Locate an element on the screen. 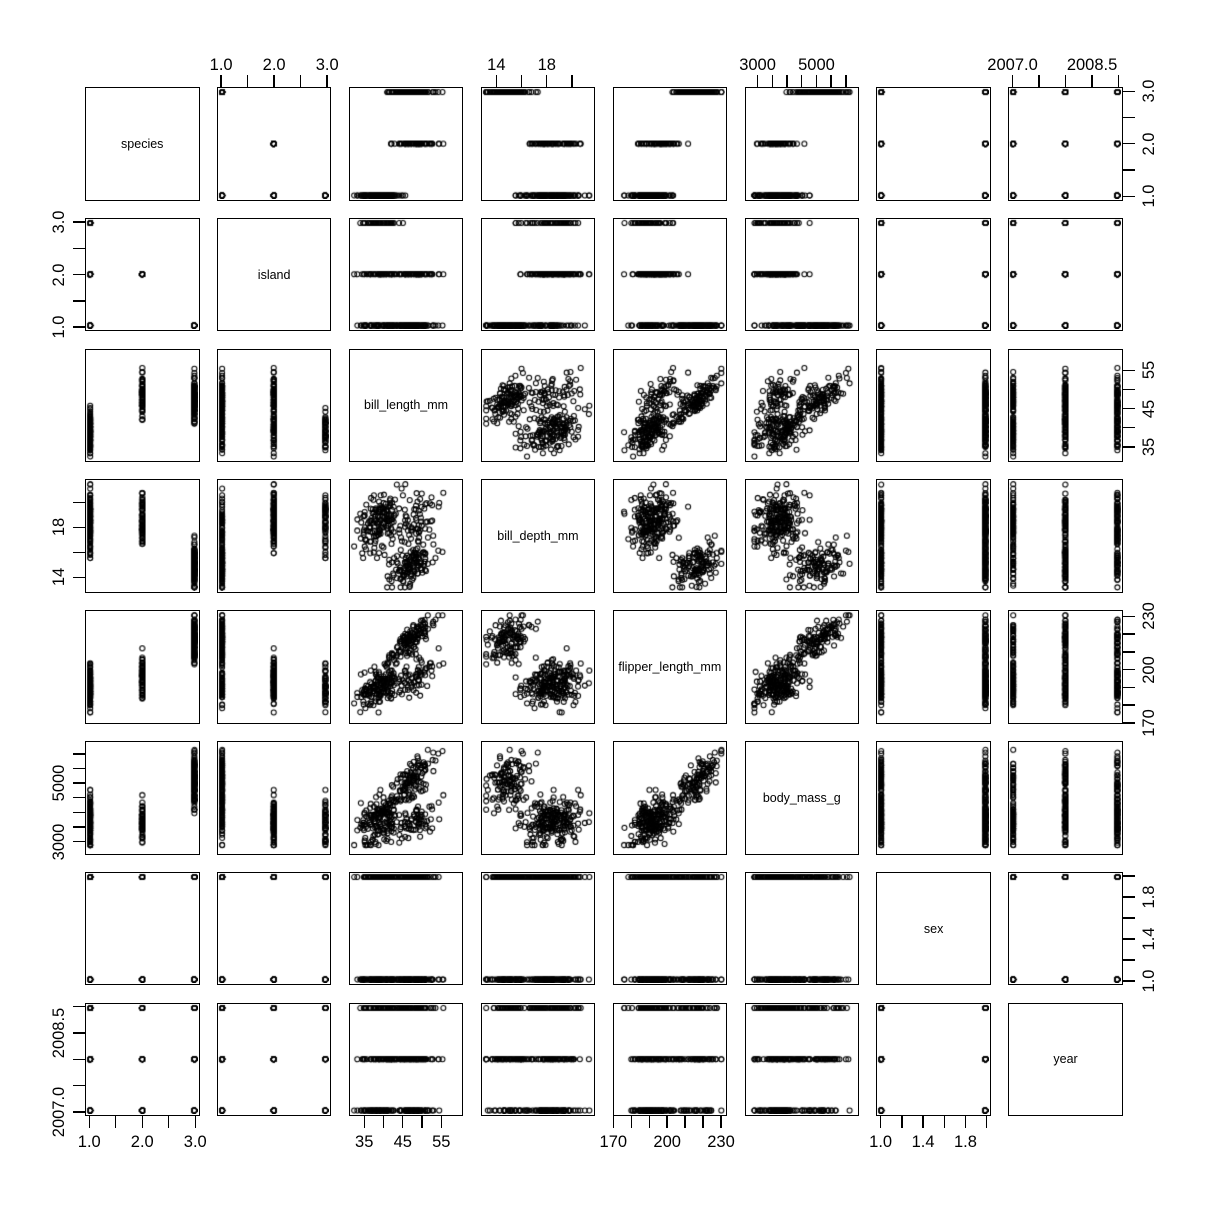 The image size is (1224, 1224). scatter-panel-island-vs-year is located at coordinates (274, 1059).